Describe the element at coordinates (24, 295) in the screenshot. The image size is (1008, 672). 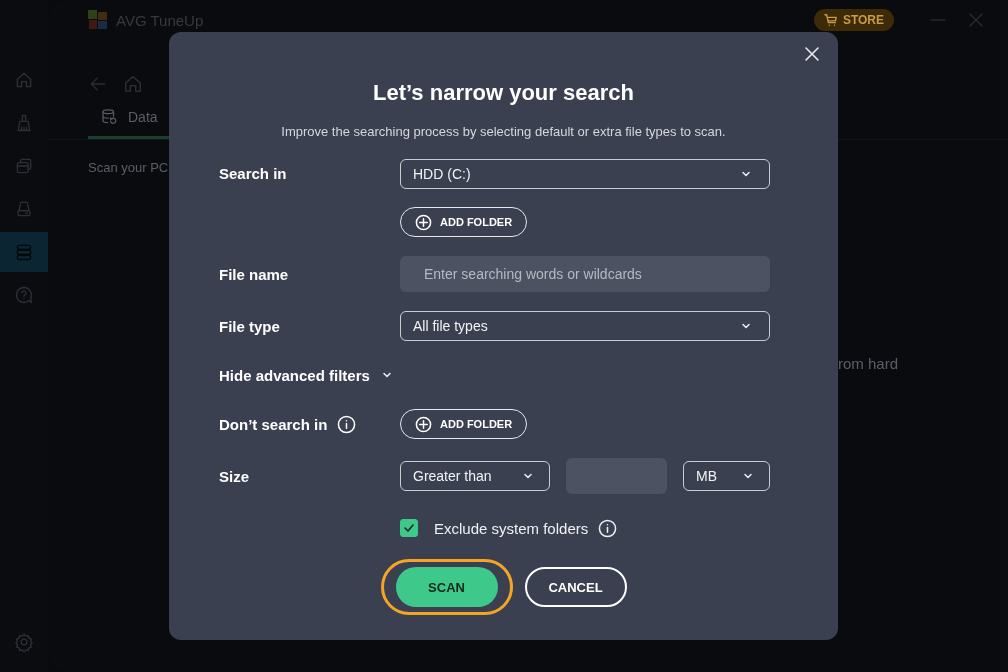
I see `help-icon` at that location.